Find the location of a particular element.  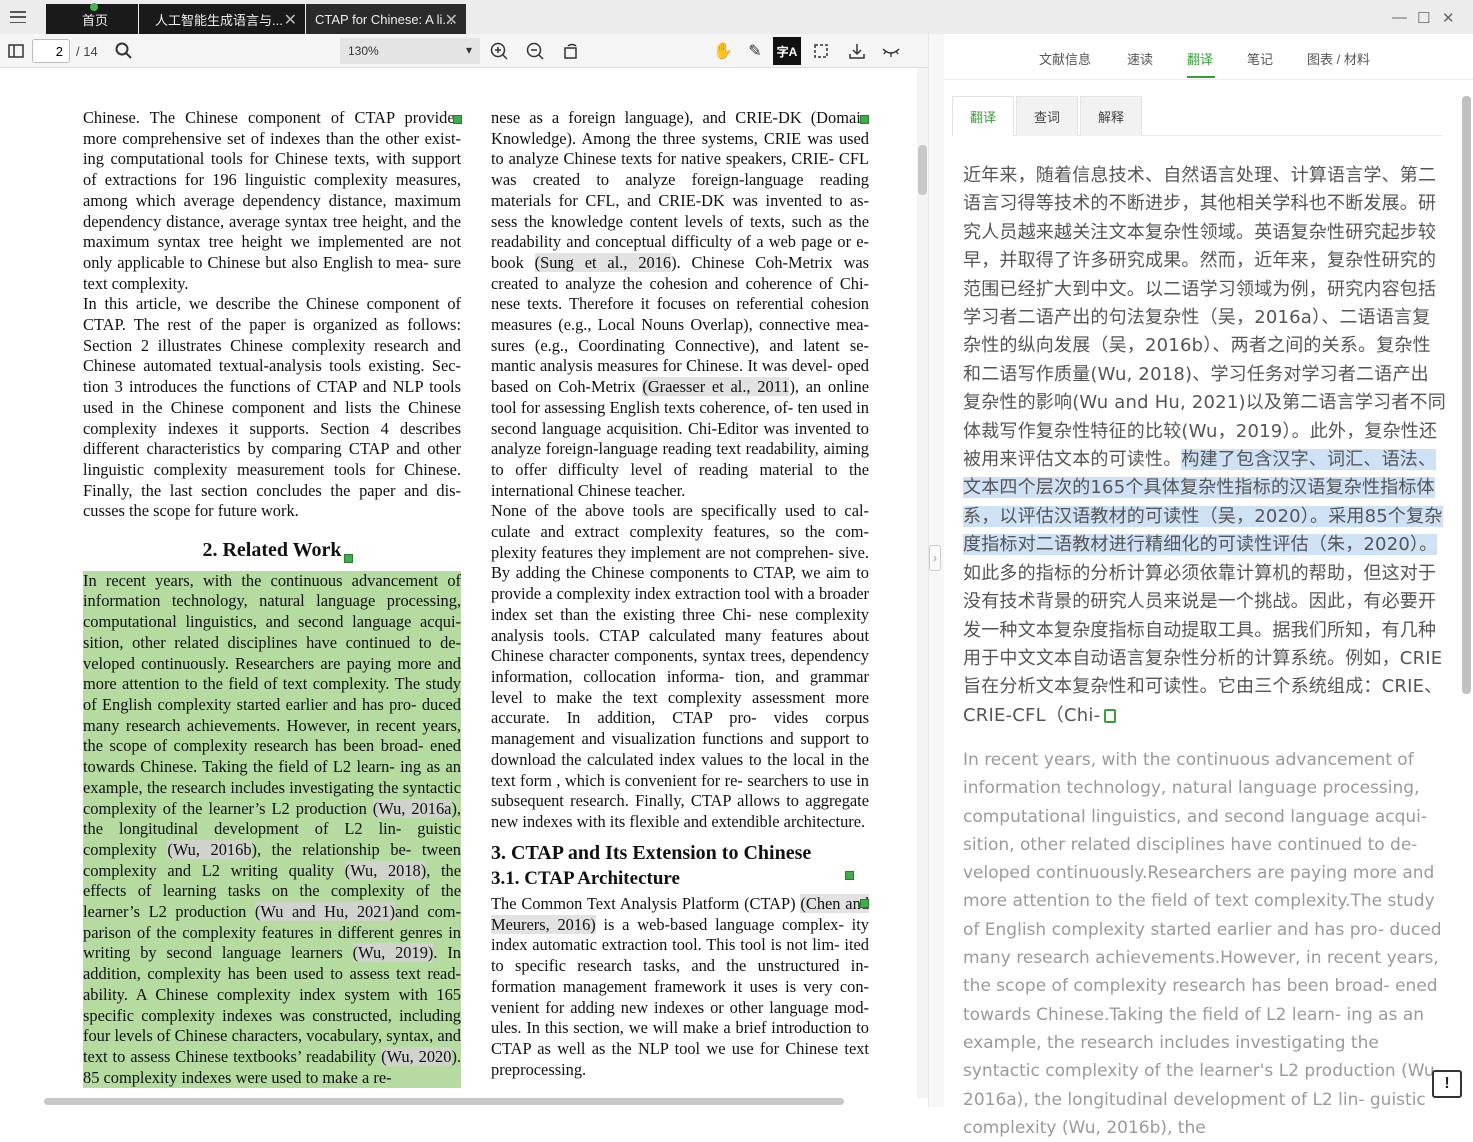

search-icon is located at coordinates (124, 51).